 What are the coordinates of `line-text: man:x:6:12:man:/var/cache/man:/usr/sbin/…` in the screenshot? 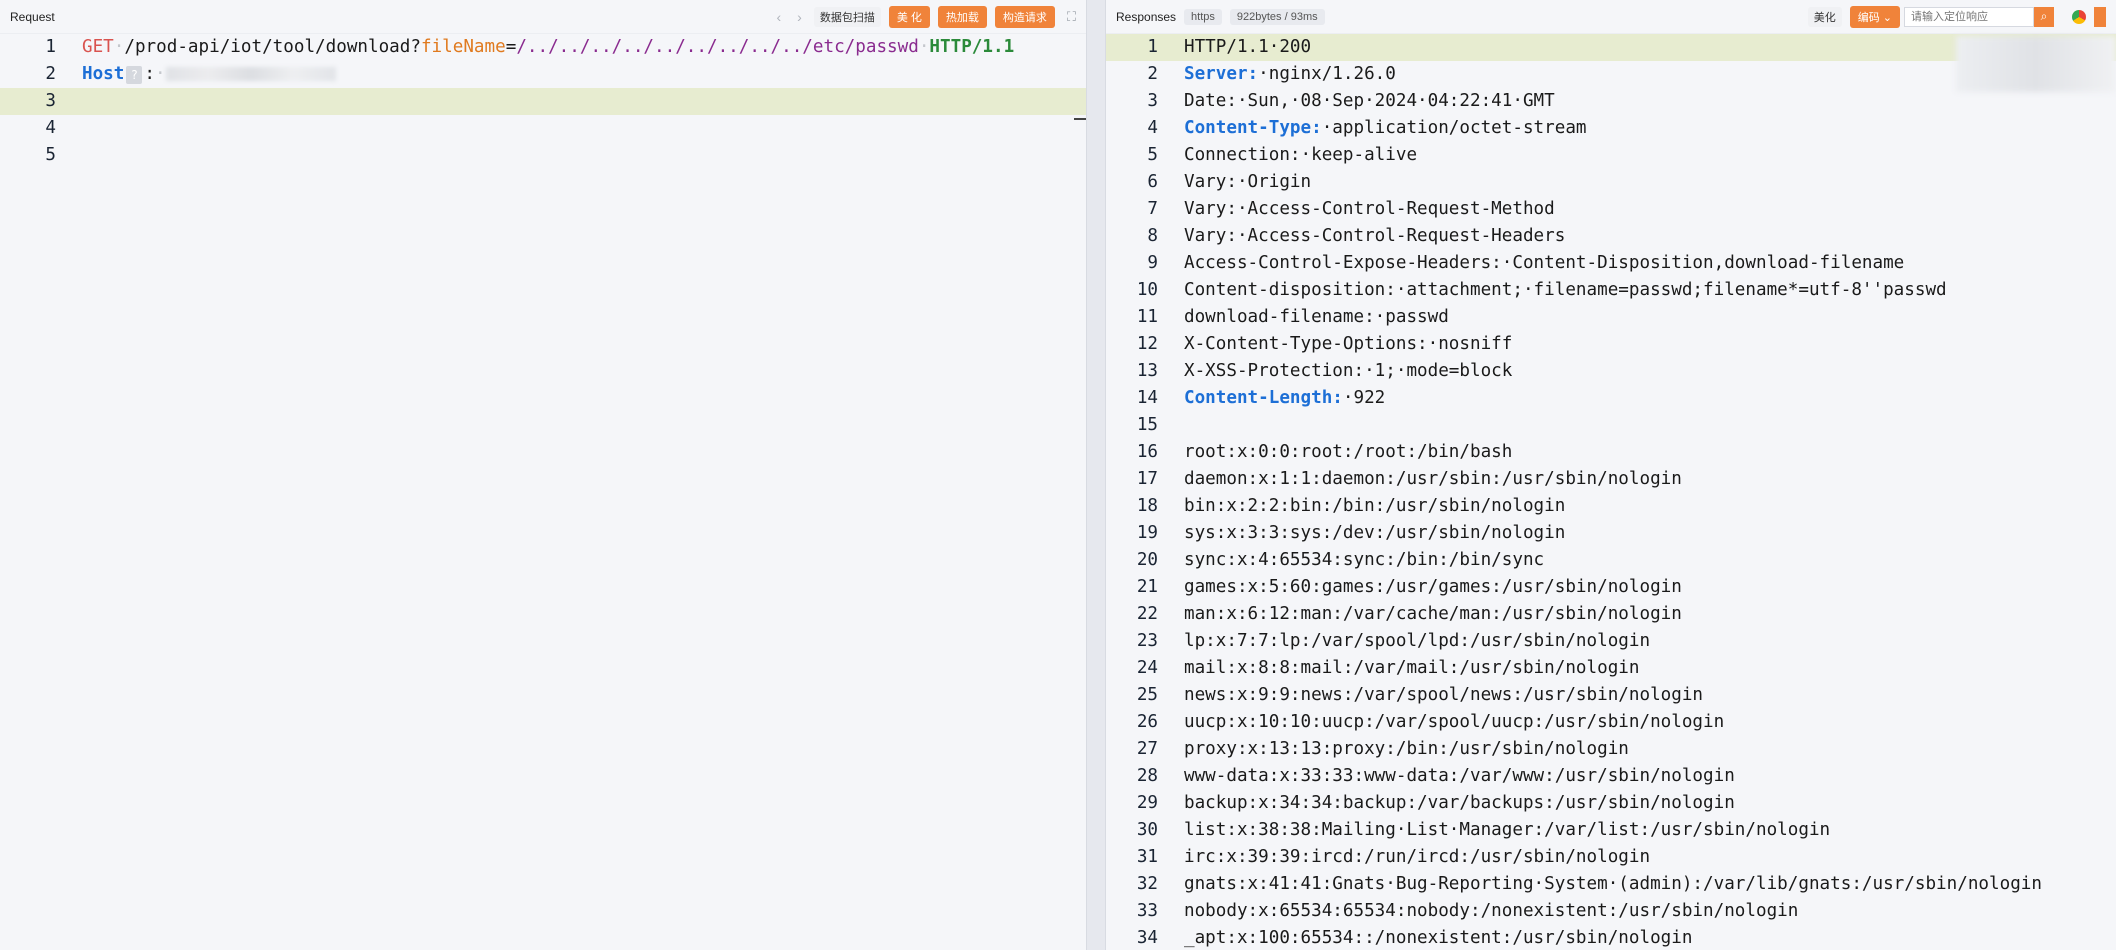 It's located at (1433, 614).